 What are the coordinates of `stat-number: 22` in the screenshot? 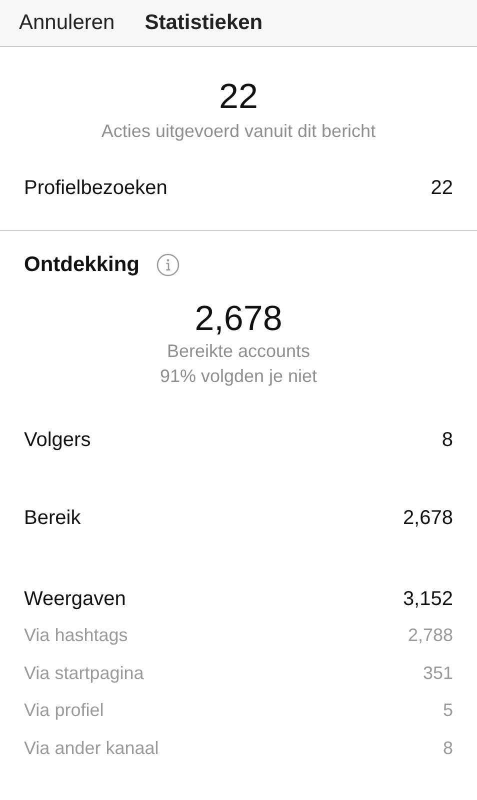 It's located at (441, 188).